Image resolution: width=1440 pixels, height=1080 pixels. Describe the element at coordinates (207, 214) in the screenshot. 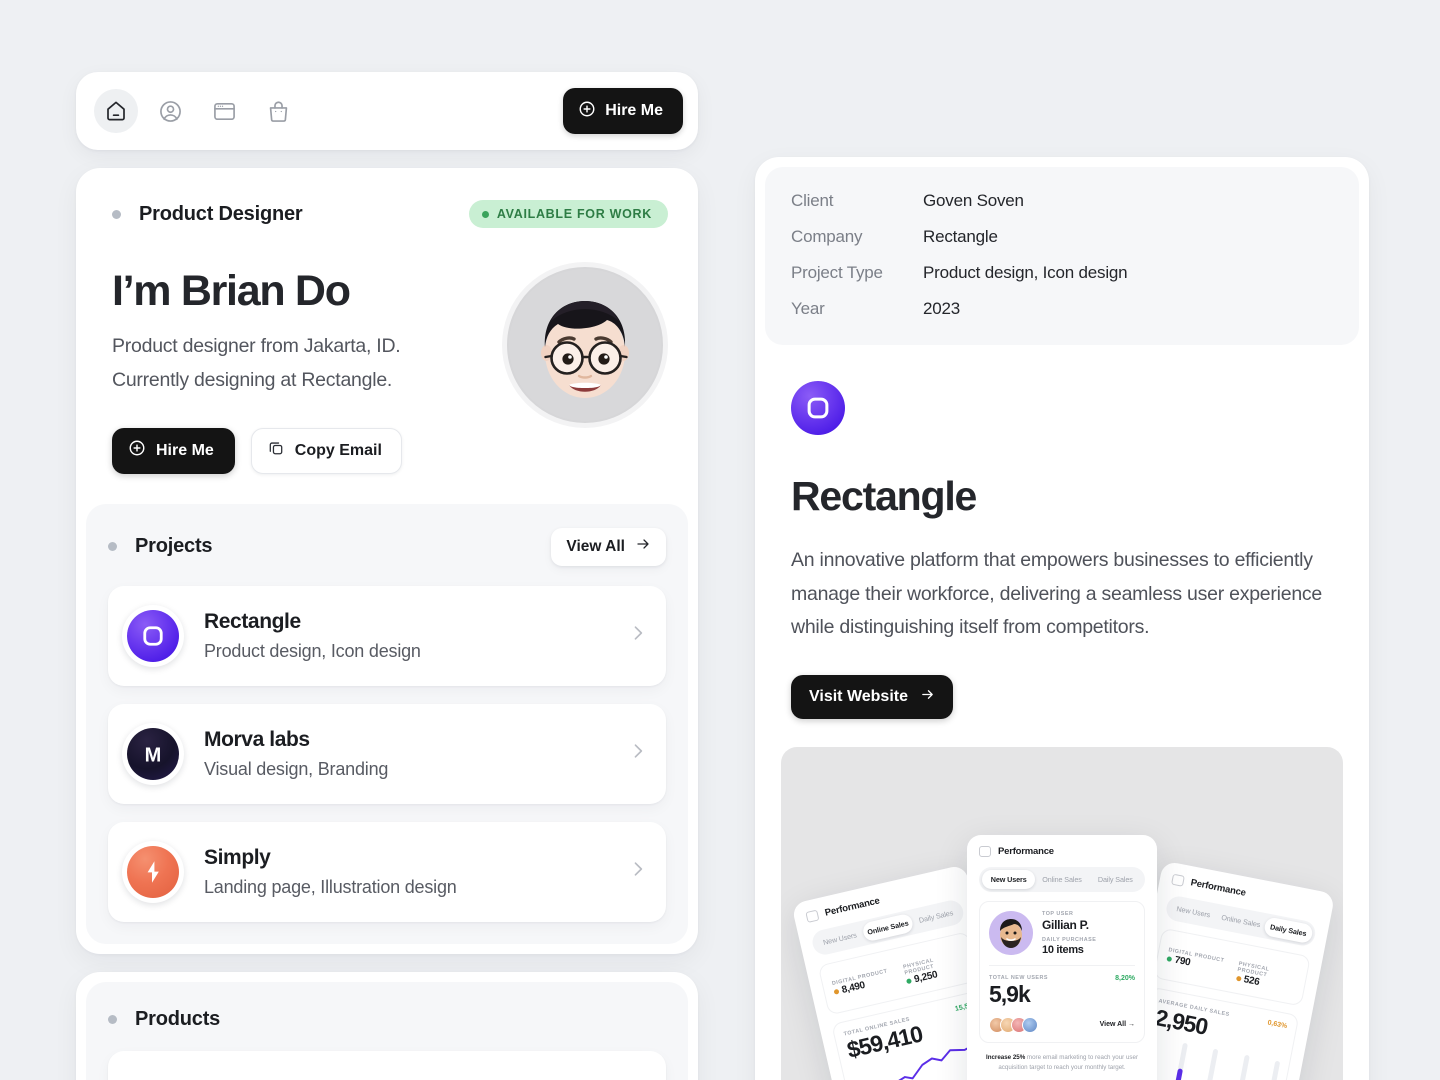

I see `profile-role: Product Designer` at that location.